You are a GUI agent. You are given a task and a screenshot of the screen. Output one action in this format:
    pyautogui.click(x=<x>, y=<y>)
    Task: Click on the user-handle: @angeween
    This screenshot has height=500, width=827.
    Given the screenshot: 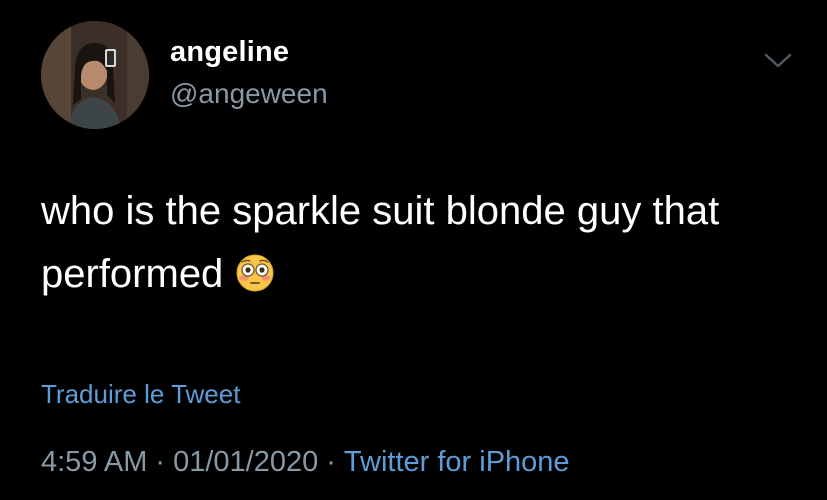 What is the action you would take?
    pyautogui.click(x=249, y=94)
    